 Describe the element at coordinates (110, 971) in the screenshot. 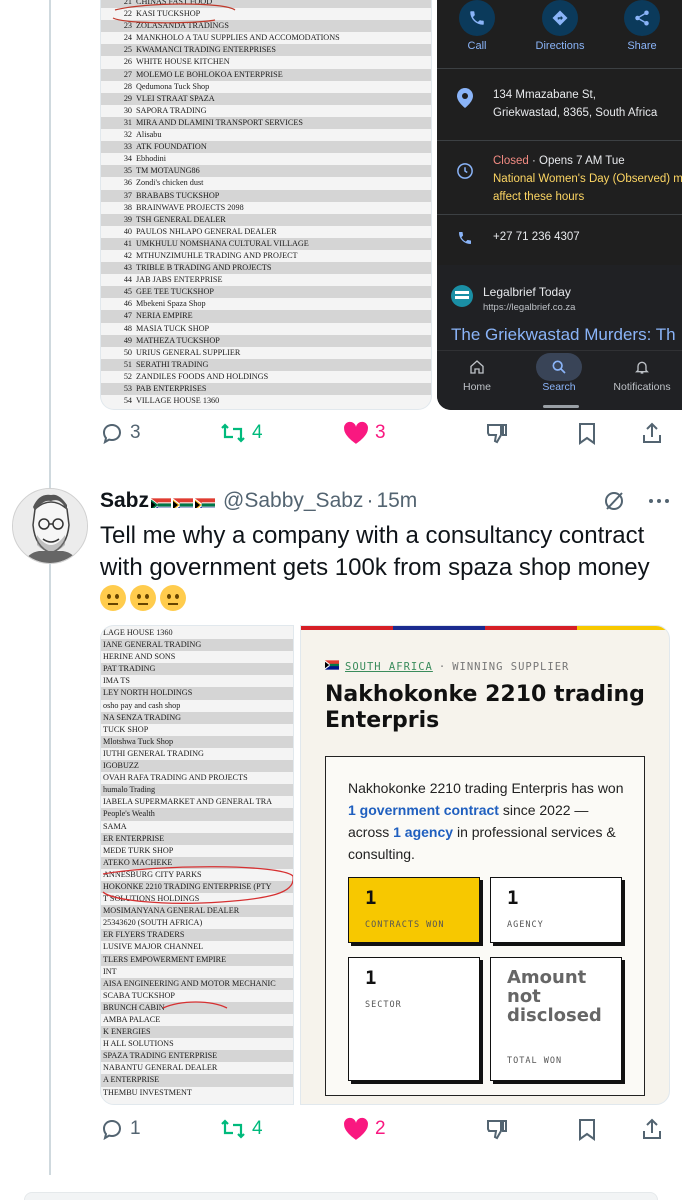

I see `document-row: INT` at that location.